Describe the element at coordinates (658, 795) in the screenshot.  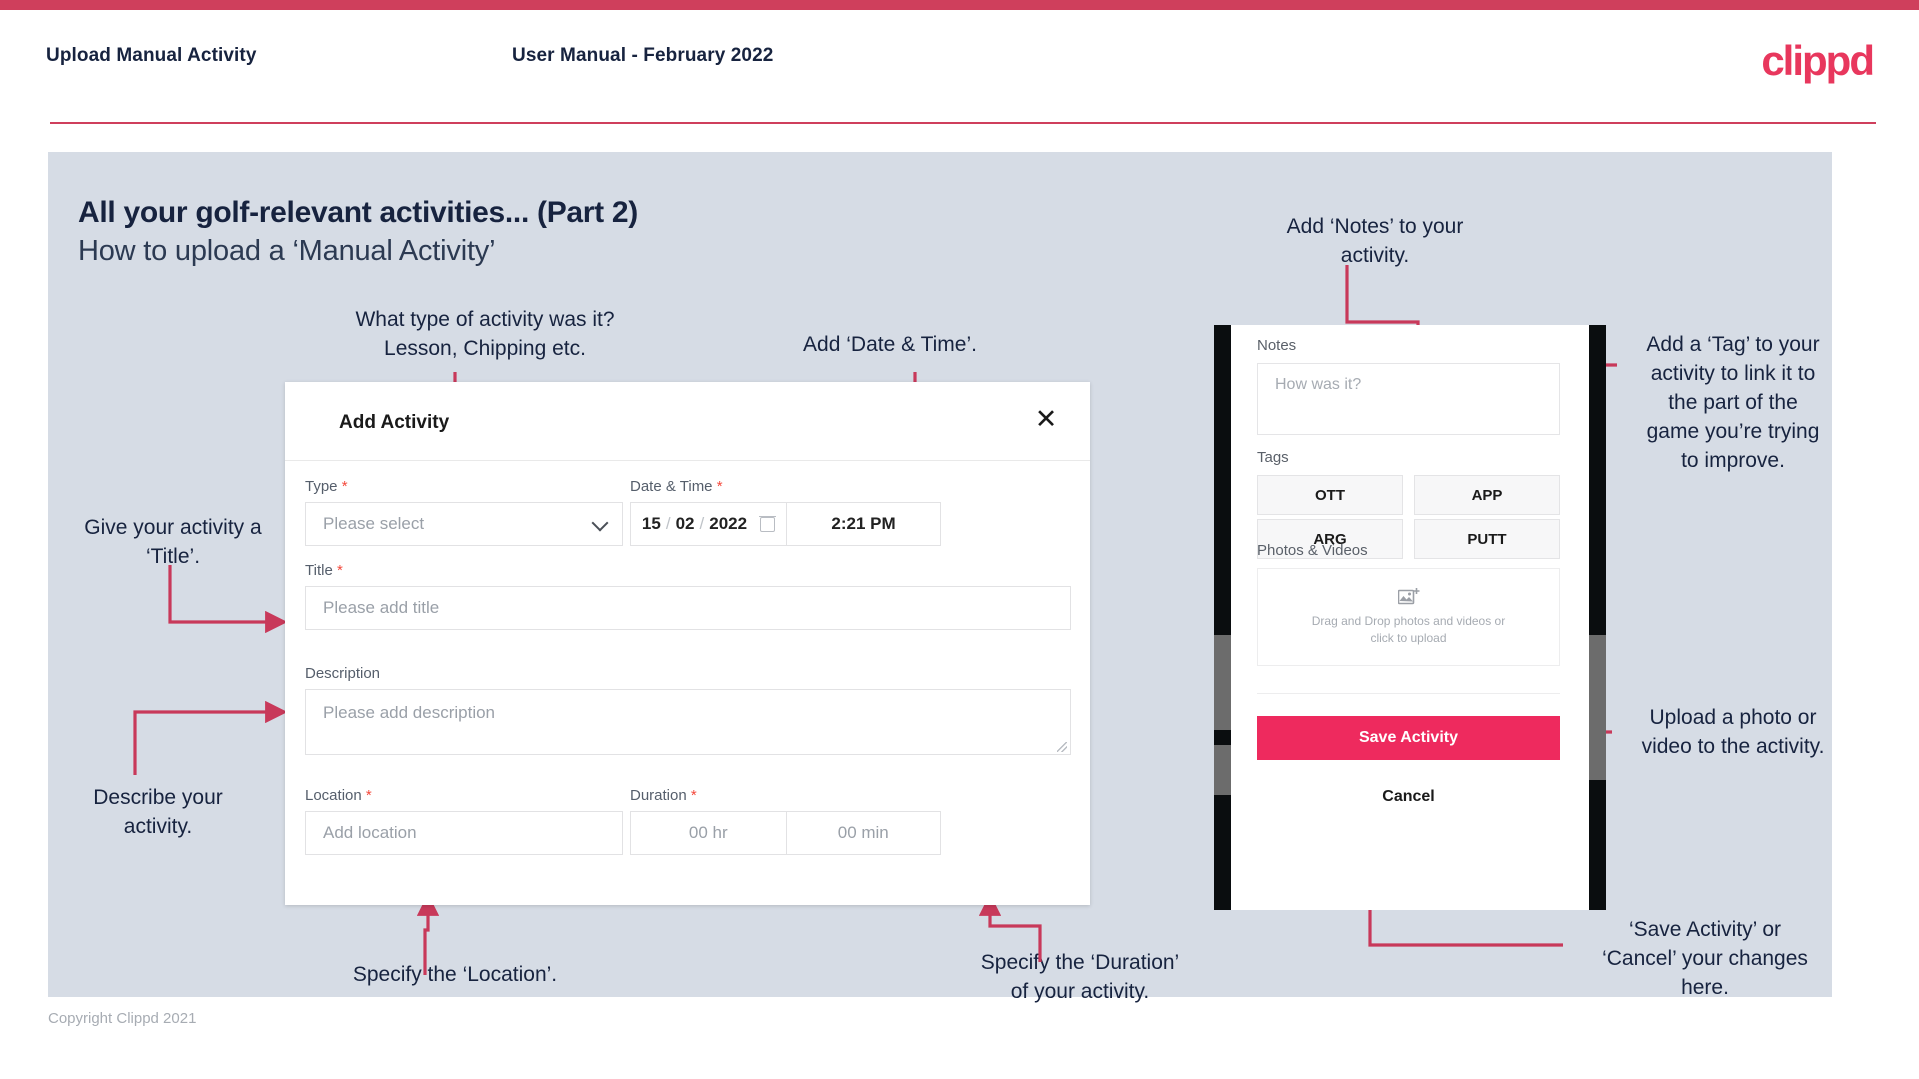
I see `duration-label-text: Duration` at that location.